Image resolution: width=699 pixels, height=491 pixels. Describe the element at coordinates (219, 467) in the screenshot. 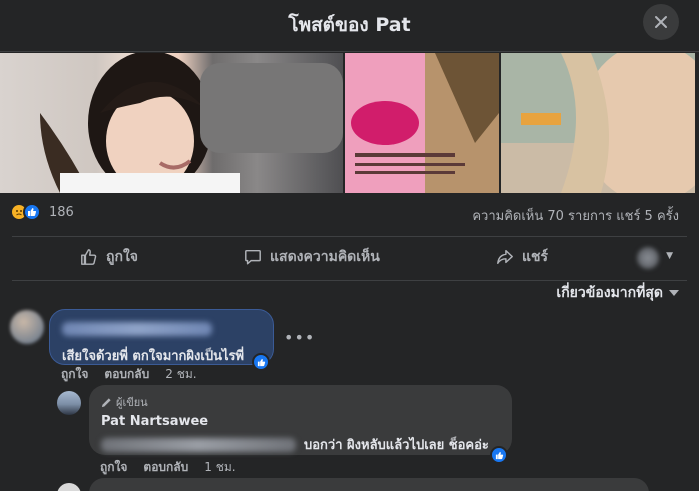

I see `comment-timestamp: 1 ชม.` at that location.